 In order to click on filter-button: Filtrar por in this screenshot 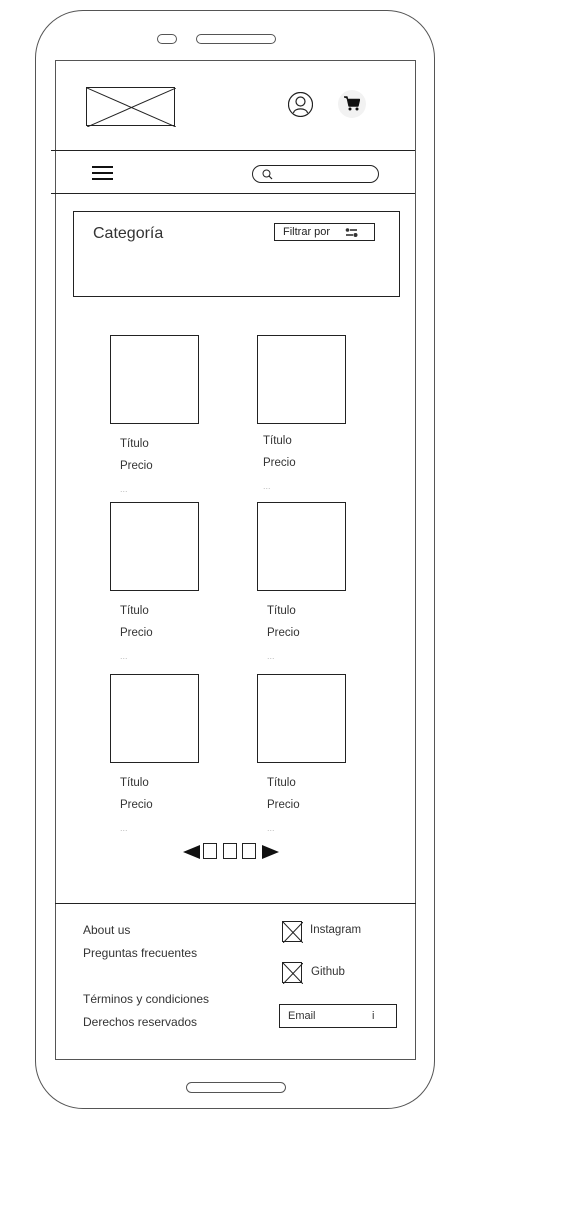, I will do `click(324, 232)`.